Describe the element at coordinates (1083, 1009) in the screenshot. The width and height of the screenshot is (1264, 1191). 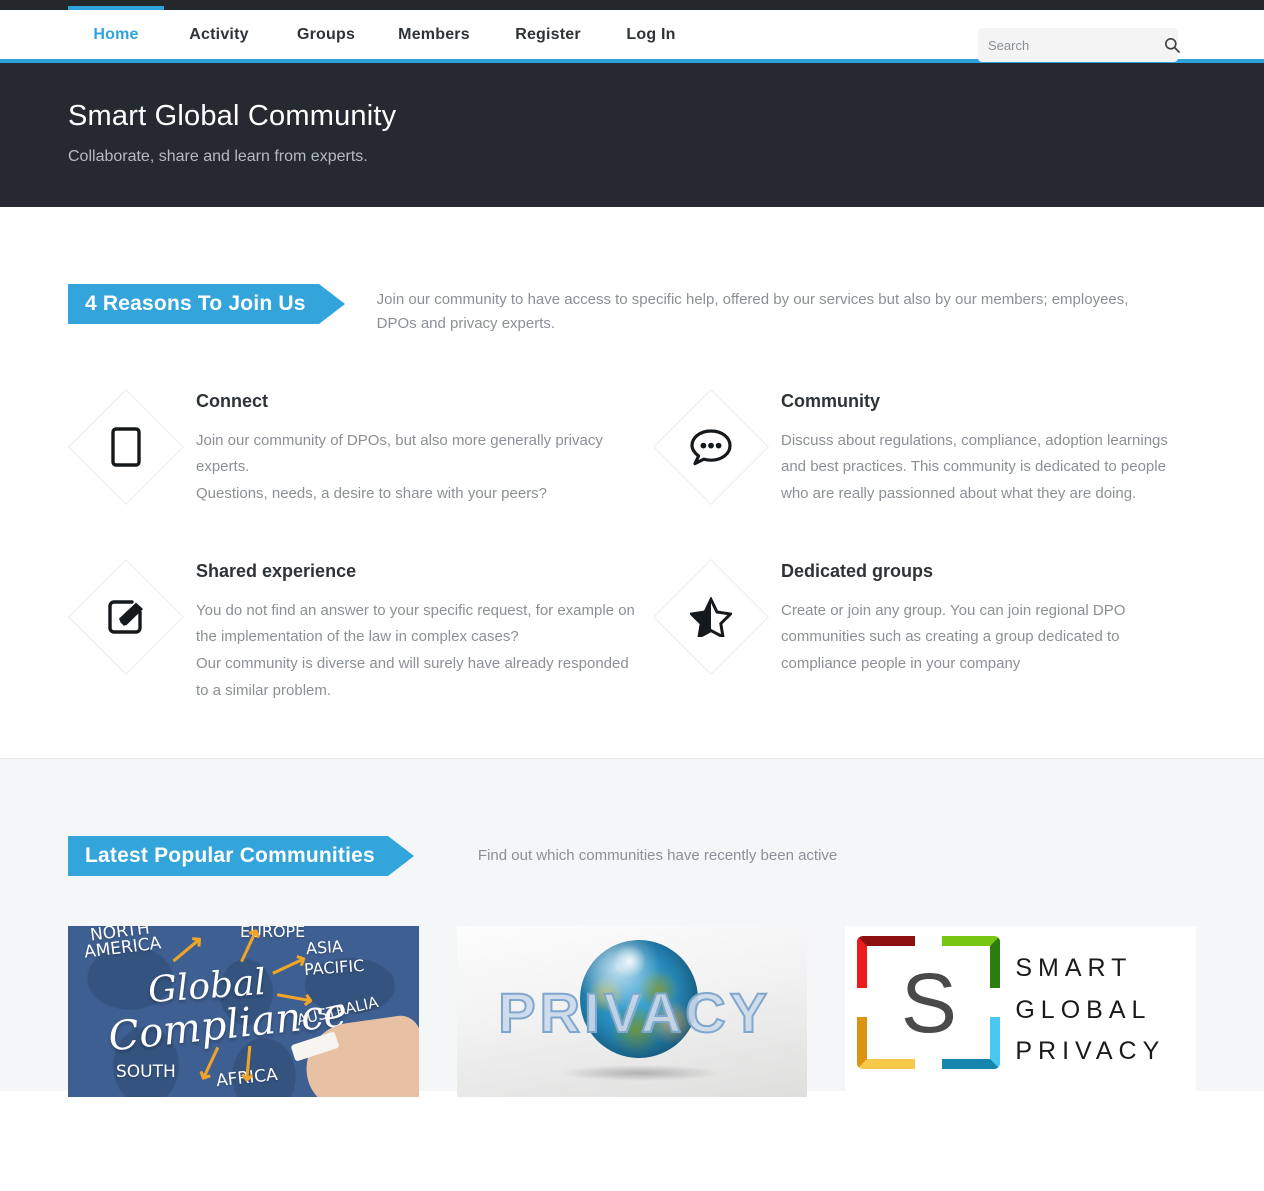
I see `logo-word-global: GLOBAL` at that location.